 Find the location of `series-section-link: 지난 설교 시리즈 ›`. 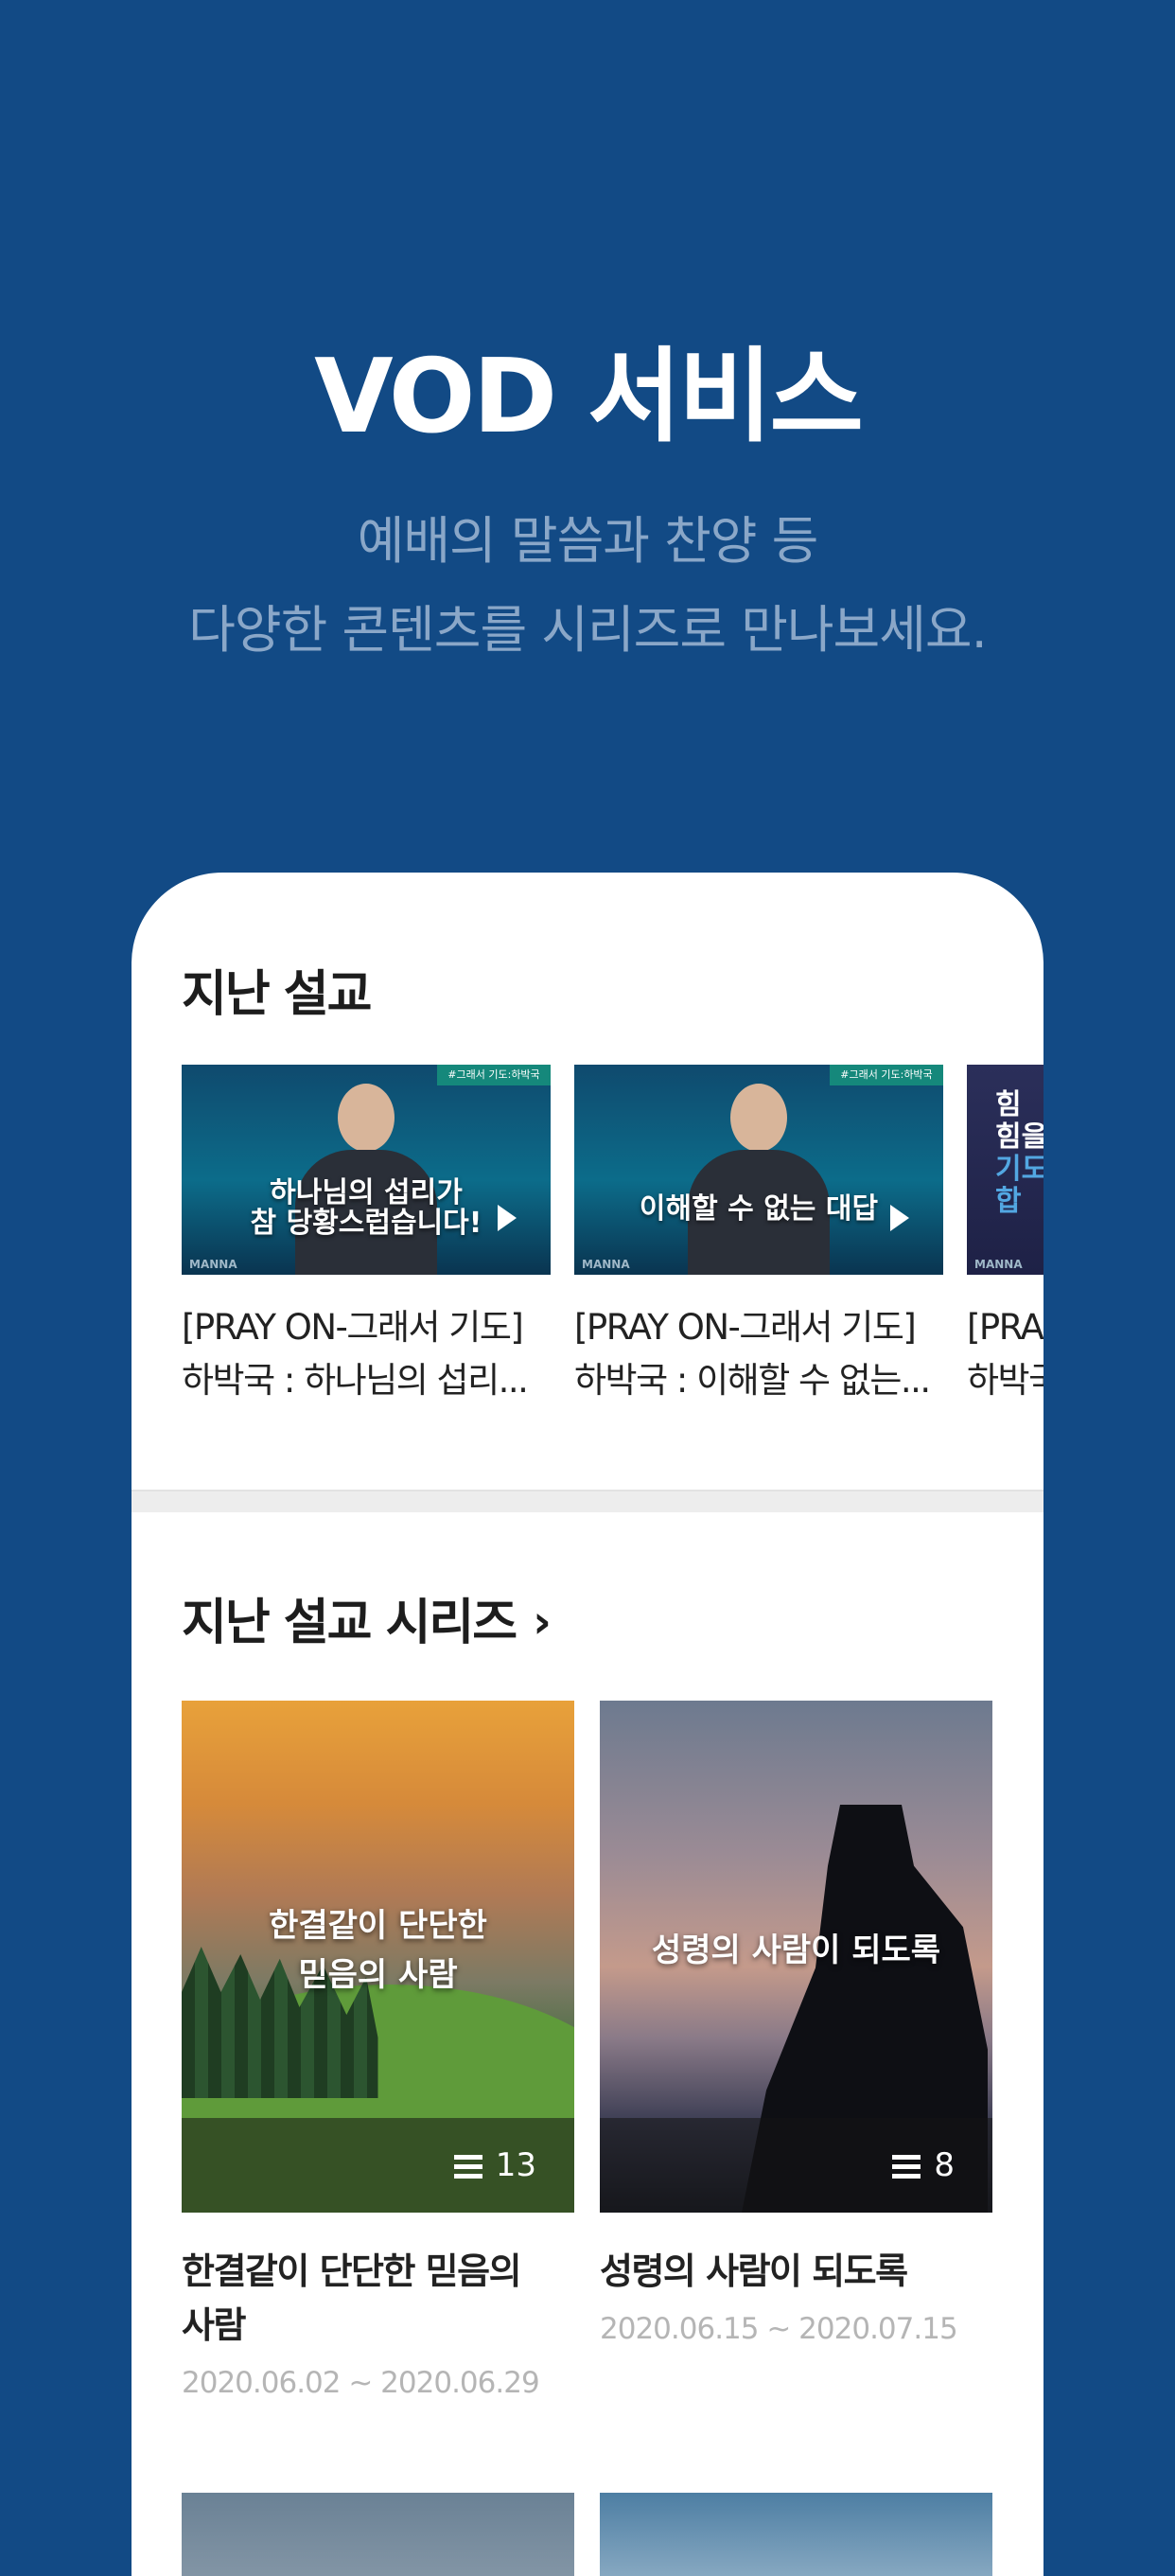

series-section-link: 지난 설교 시리즈 › is located at coordinates (367, 1617).